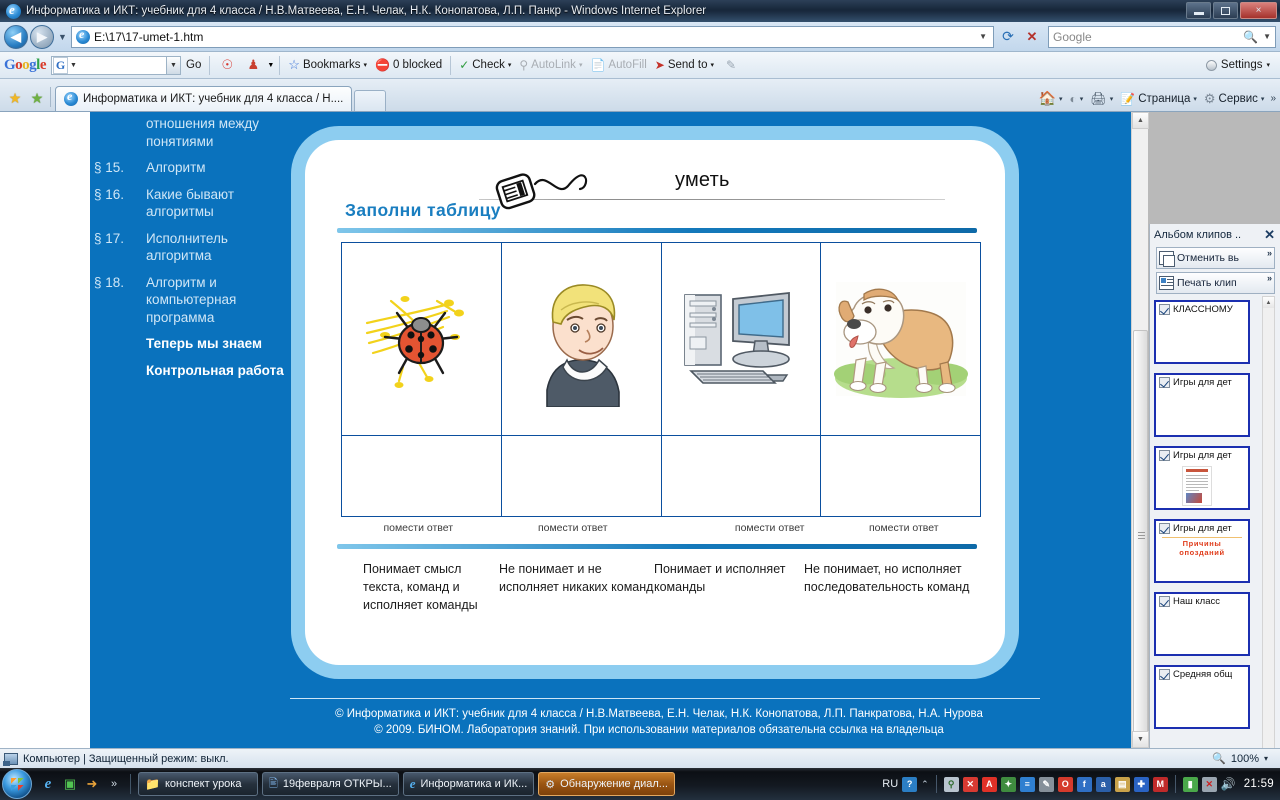  What do you see at coordinates (1103, 784) in the screenshot?
I see `amazon-icon: a` at bounding box center [1103, 784].